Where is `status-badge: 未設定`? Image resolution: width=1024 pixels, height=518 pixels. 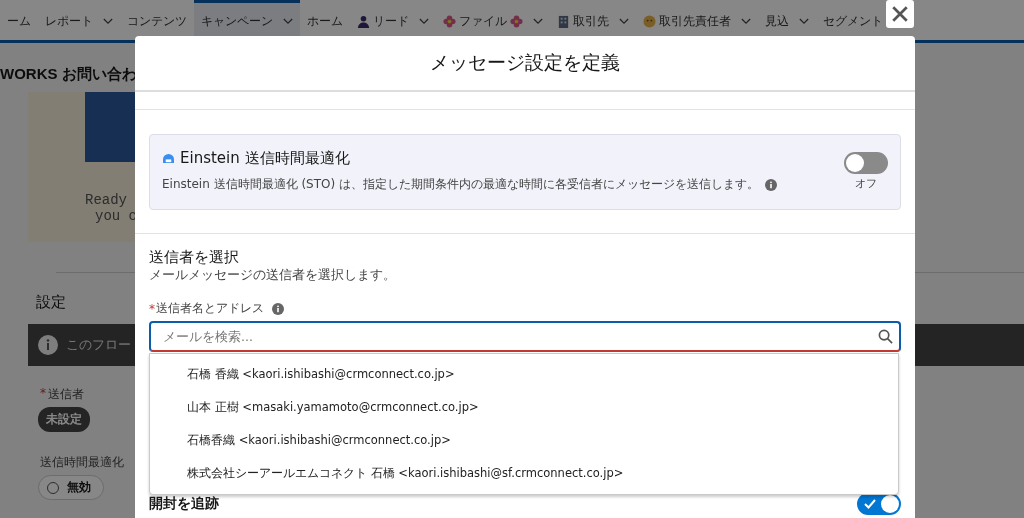
status-badge: 未設定 is located at coordinates (64, 419).